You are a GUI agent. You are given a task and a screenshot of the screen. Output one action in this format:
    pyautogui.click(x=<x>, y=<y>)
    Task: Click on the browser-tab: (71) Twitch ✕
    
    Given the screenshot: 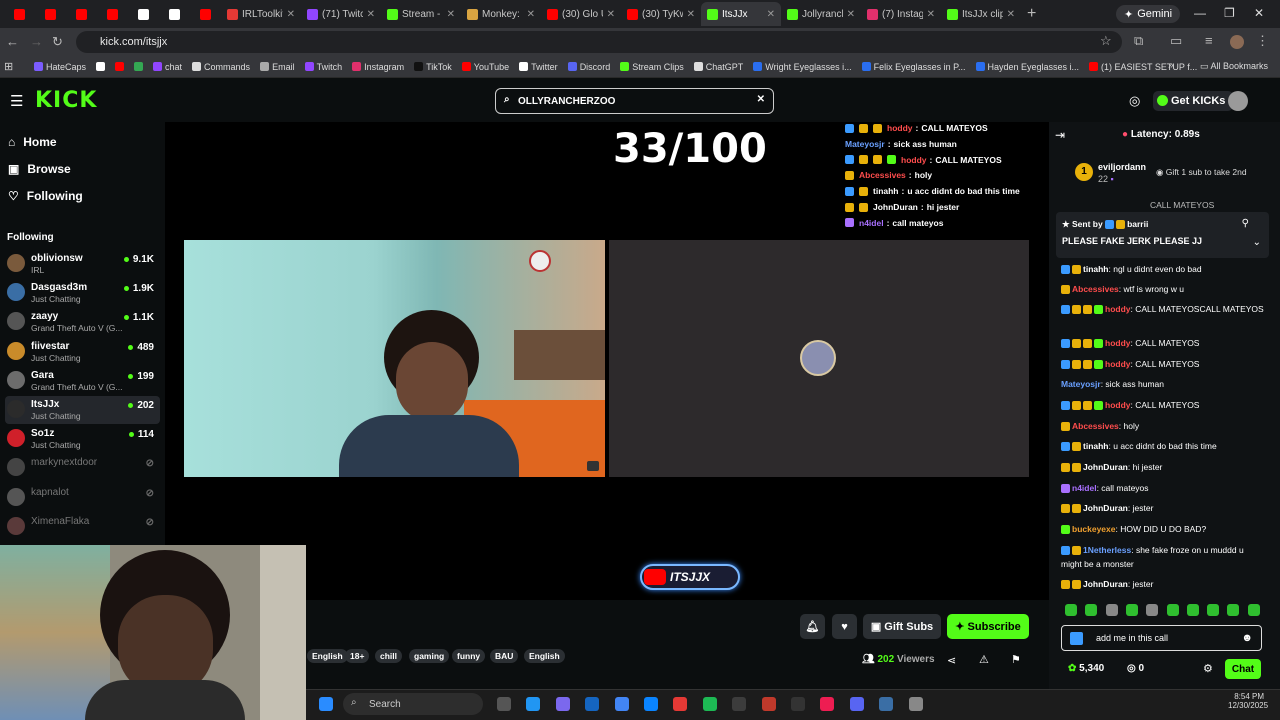 What is the action you would take?
    pyautogui.click(x=341, y=14)
    